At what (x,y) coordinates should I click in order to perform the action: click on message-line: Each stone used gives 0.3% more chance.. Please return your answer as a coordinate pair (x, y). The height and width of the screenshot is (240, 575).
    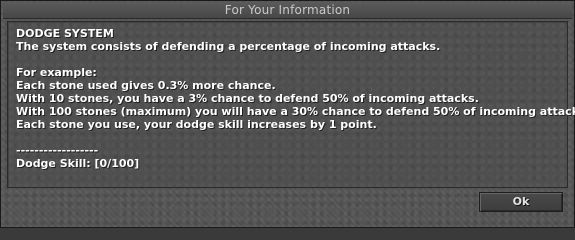
    Looking at the image, I should click on (146, 85).